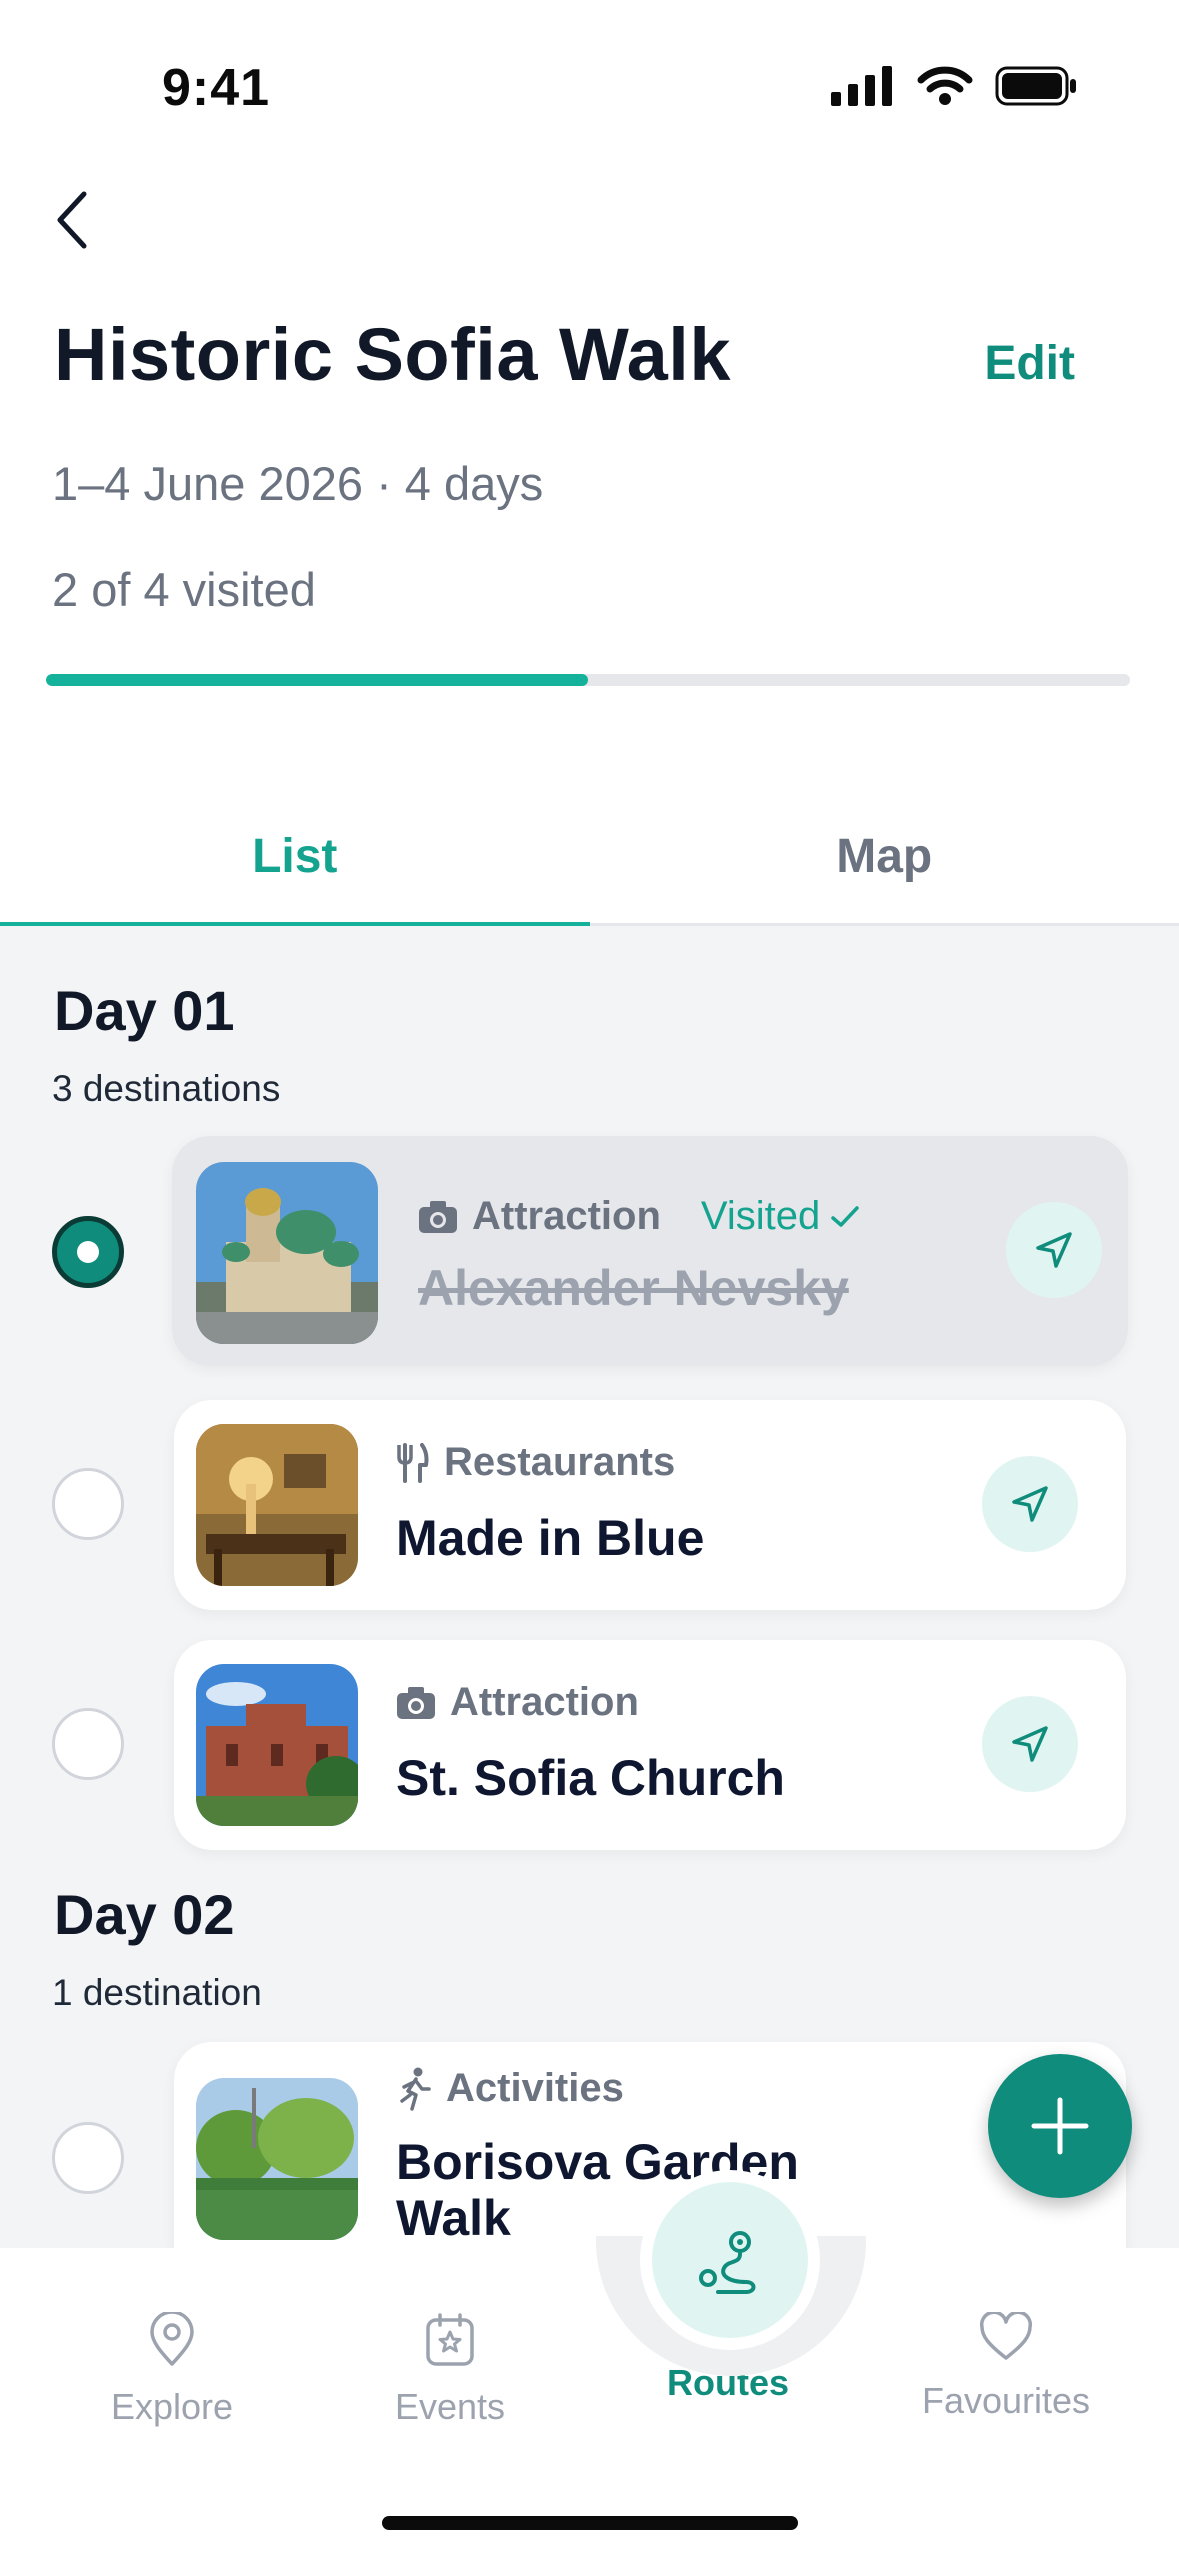  What do you see at coordinates (945, 85) in the screenshot?
I see `wifi-icon` at bounding box center [945, 85].